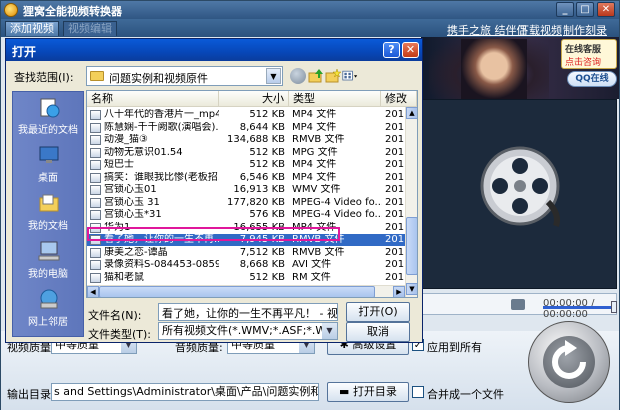  What do you see at coordinates (48, 261) in the screenshot?
I see `place-my-computer: 我的电脑` at bounding box center [48, 261].